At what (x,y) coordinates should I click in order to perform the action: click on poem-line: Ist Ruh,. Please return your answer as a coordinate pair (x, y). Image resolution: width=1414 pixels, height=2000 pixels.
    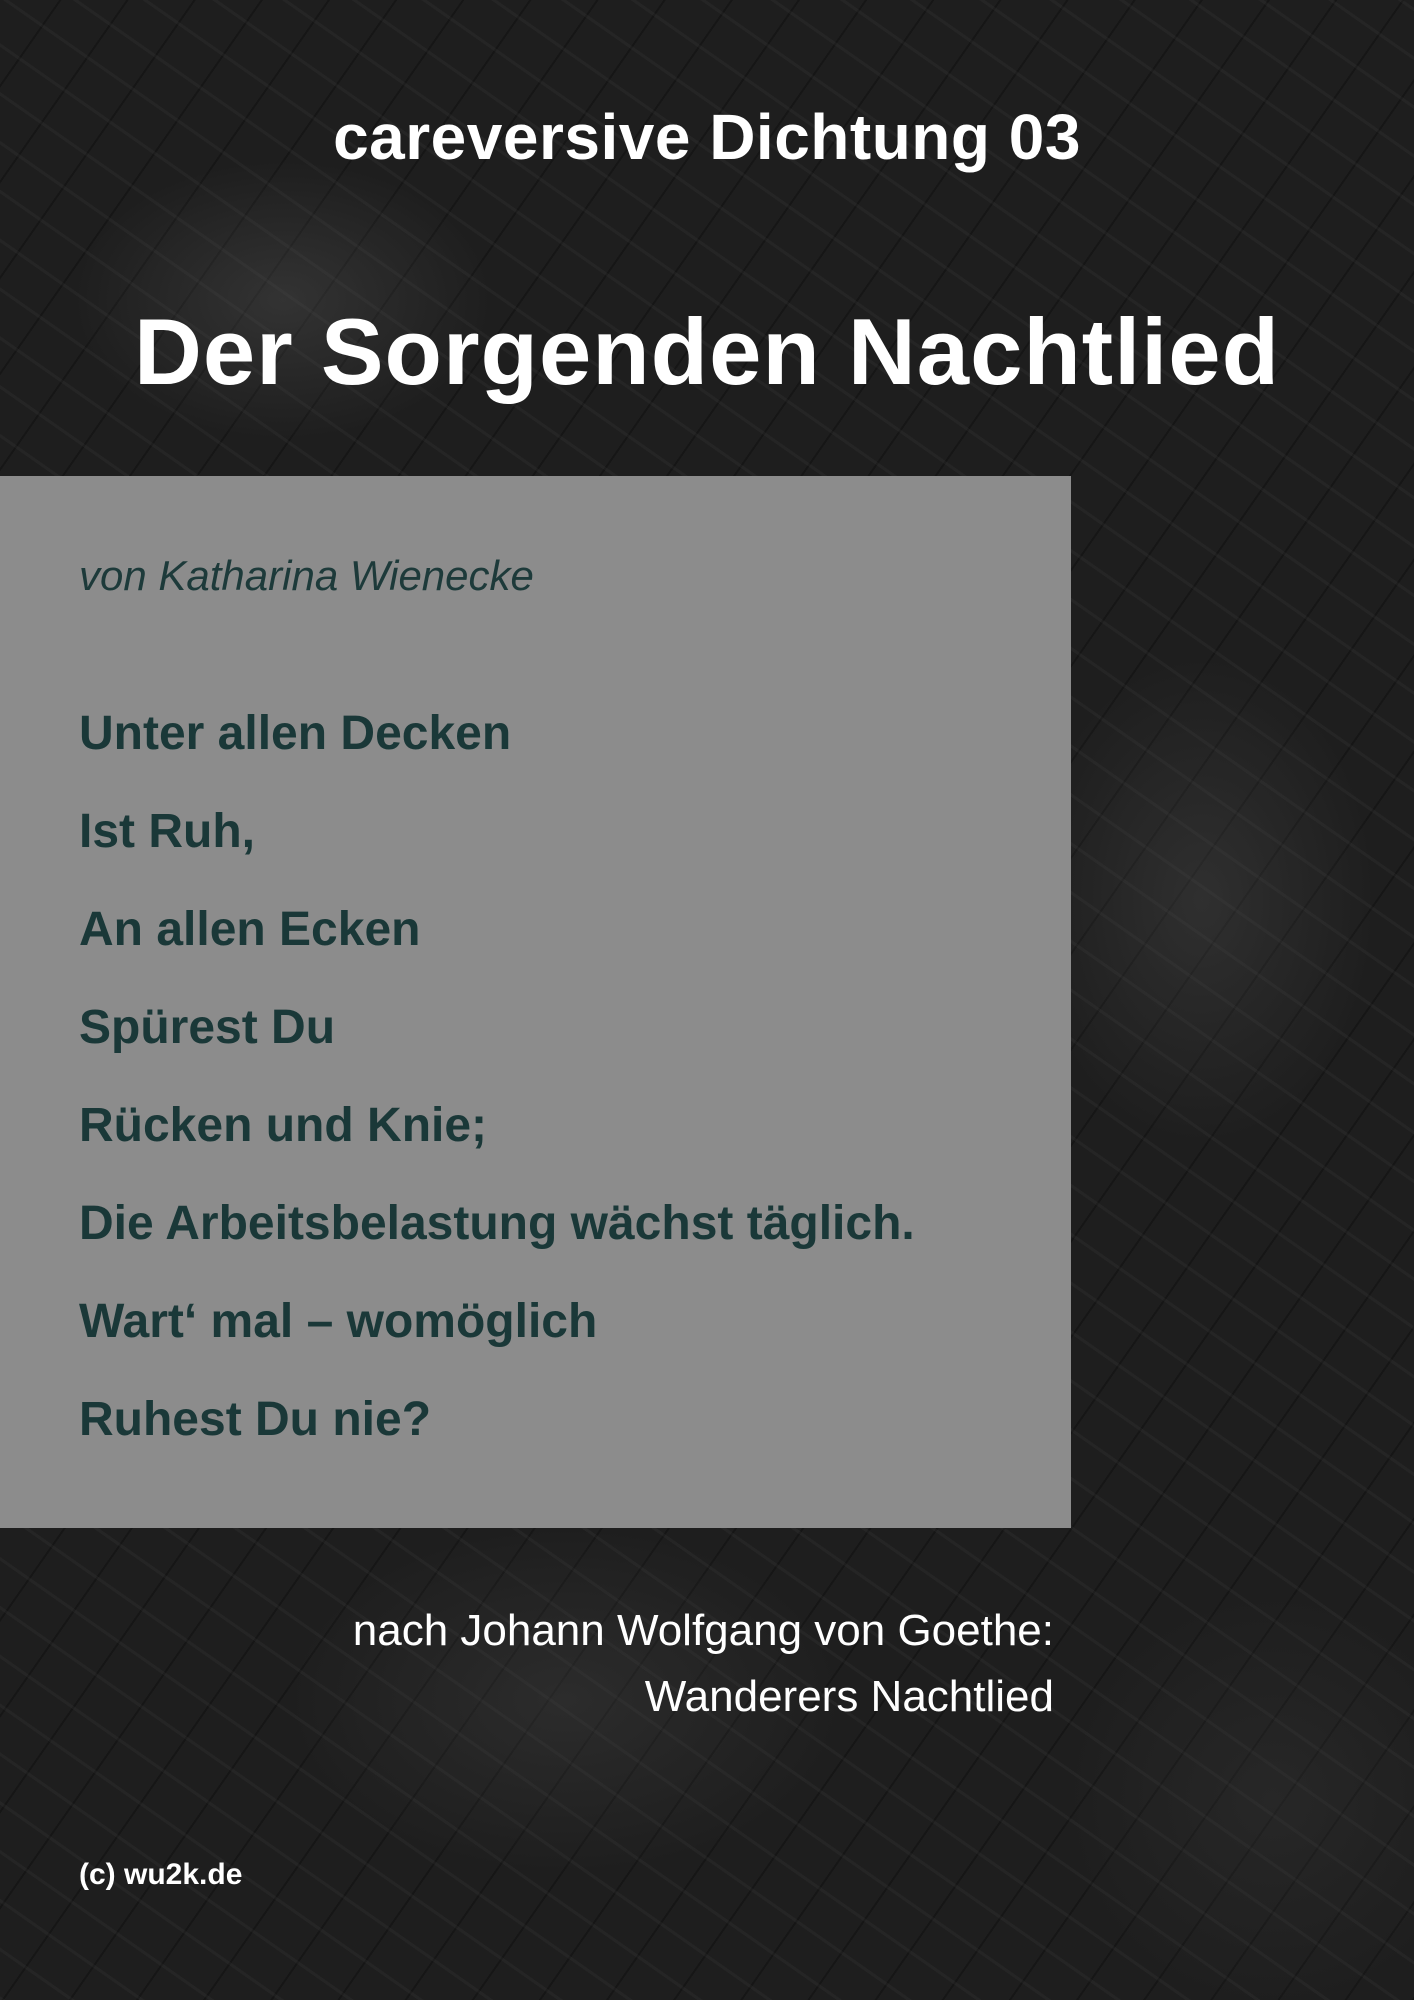
    Looking at the image, I should click on (167, 831).